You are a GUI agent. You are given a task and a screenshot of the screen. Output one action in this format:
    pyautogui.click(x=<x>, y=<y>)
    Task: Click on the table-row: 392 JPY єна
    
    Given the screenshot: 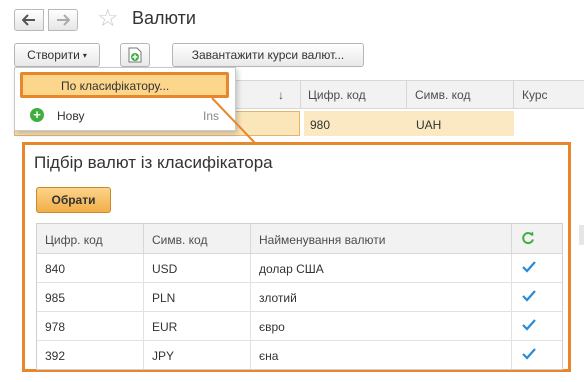 What is the action you would take?
    pyautogui.click(x=299, y=355)
    